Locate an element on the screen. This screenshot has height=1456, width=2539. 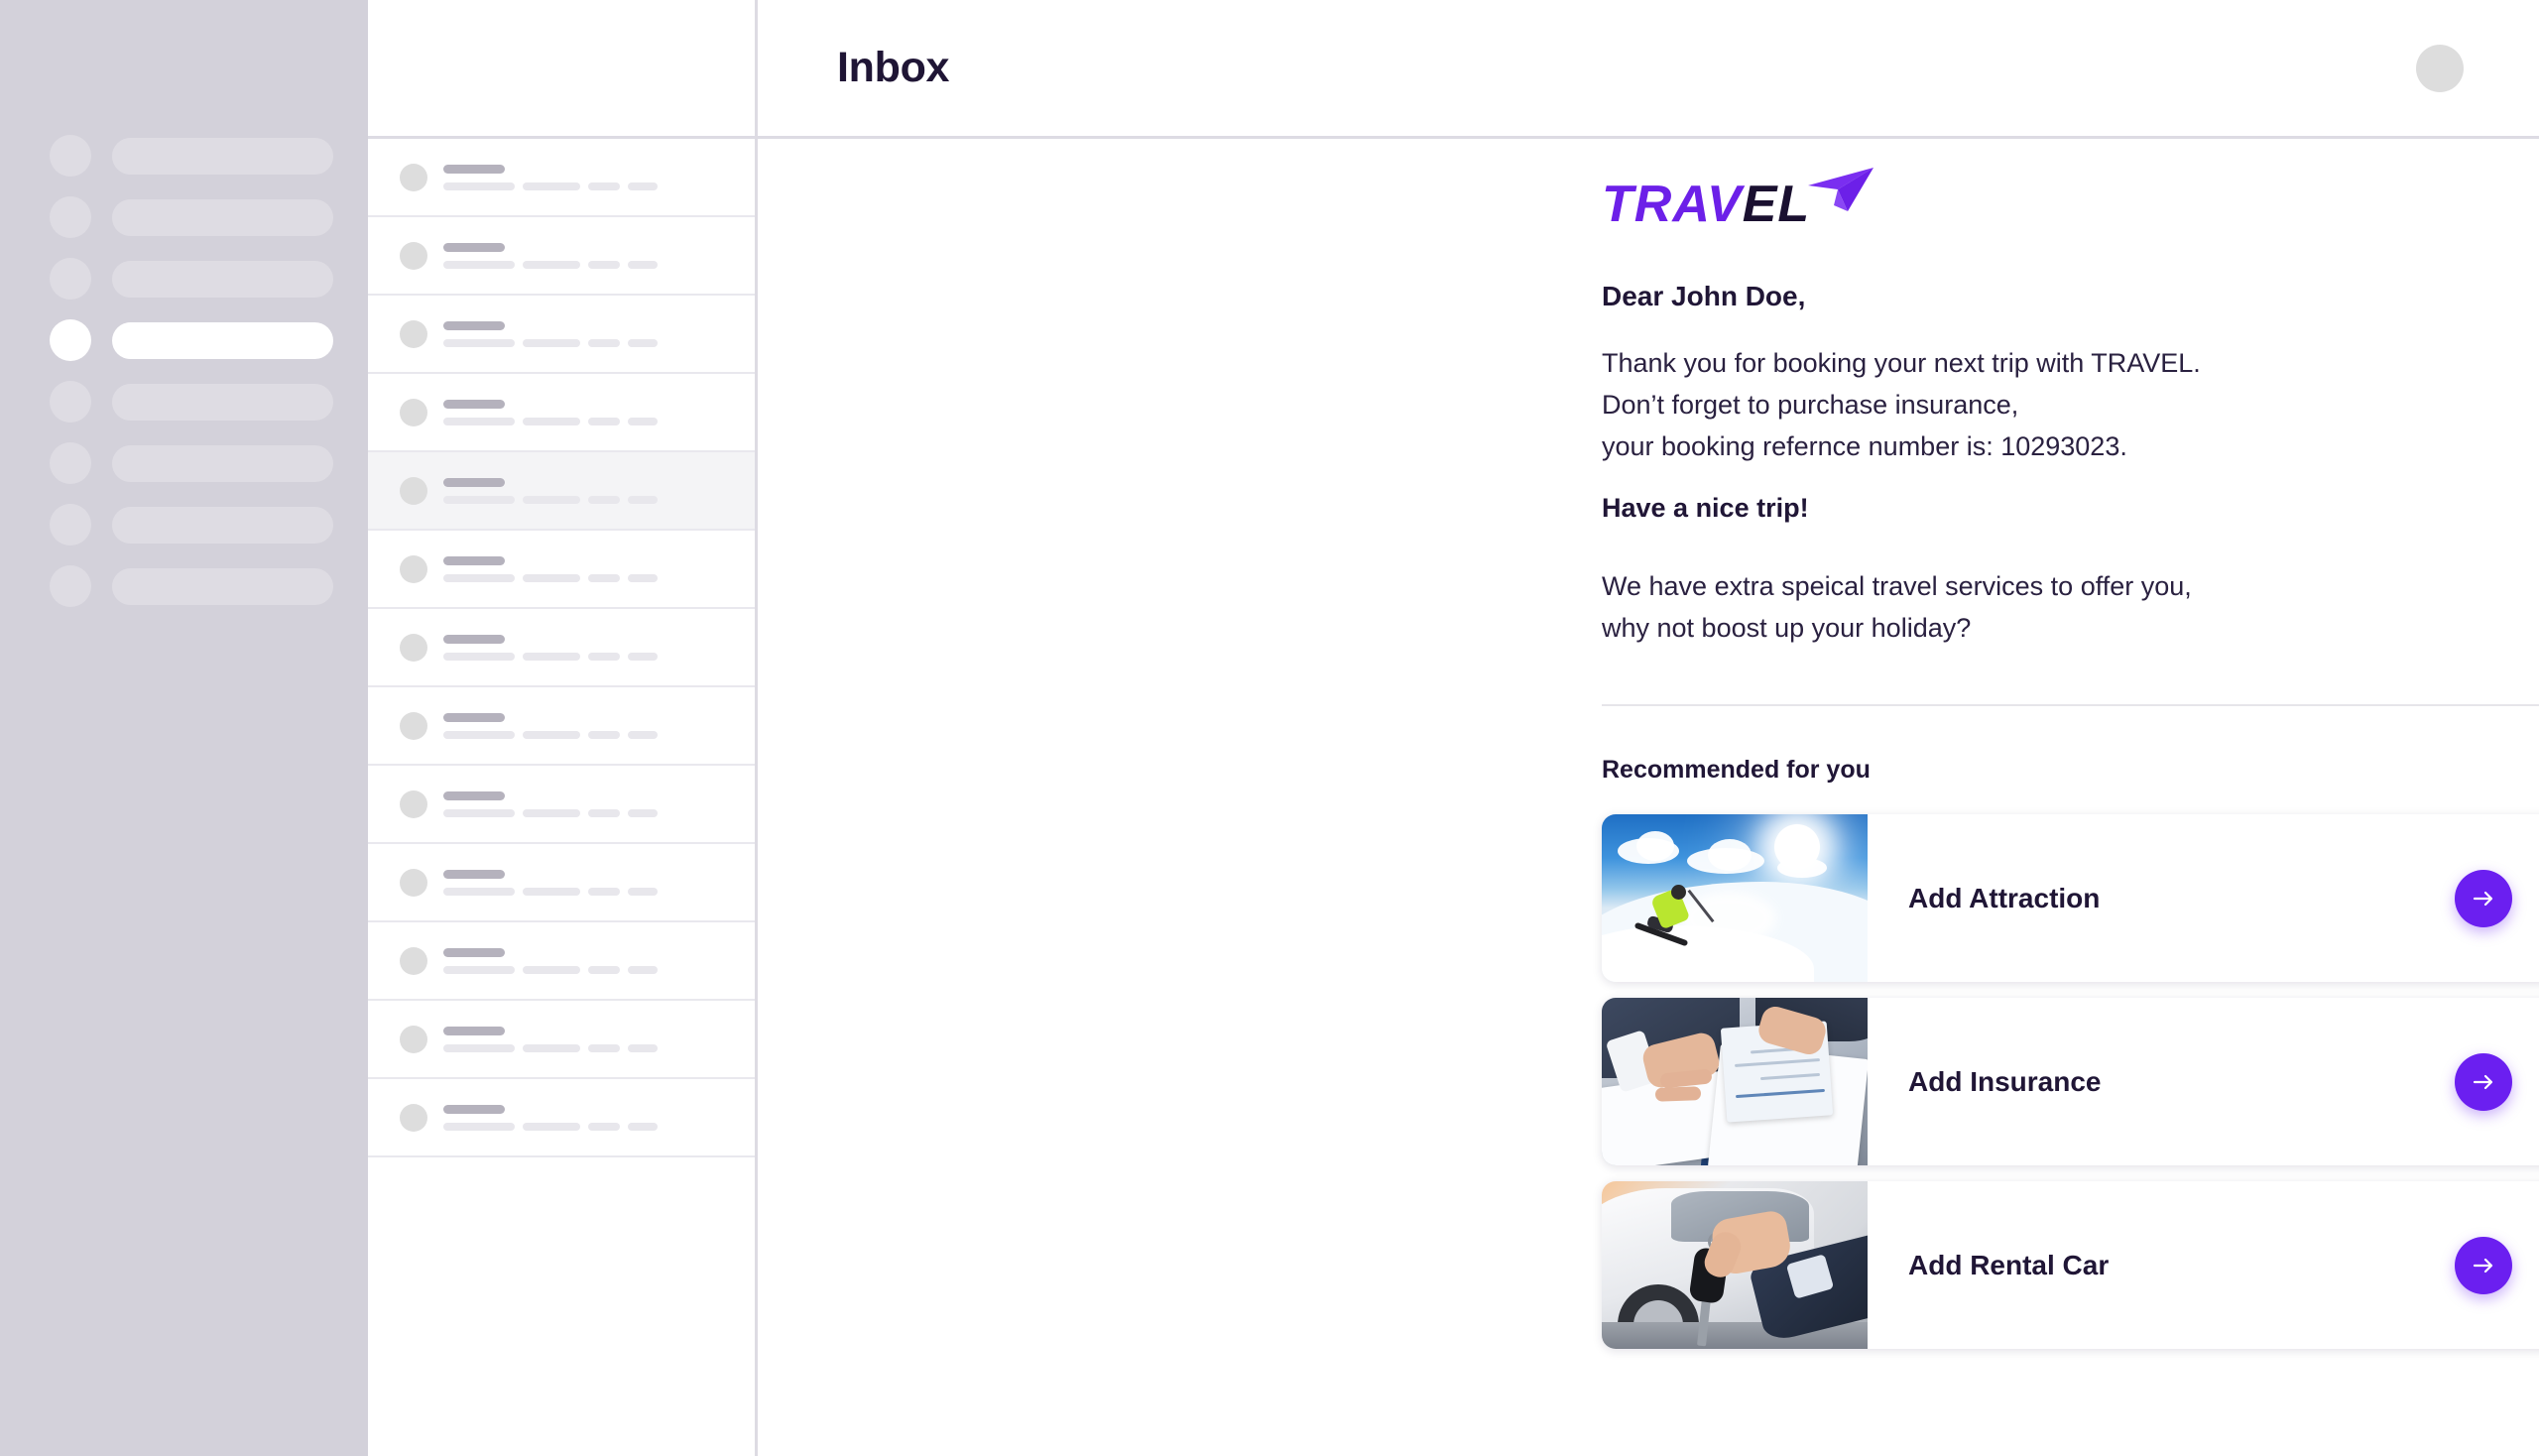
email-closing: Have a nice trip! is located at coordinates (1706, 508).